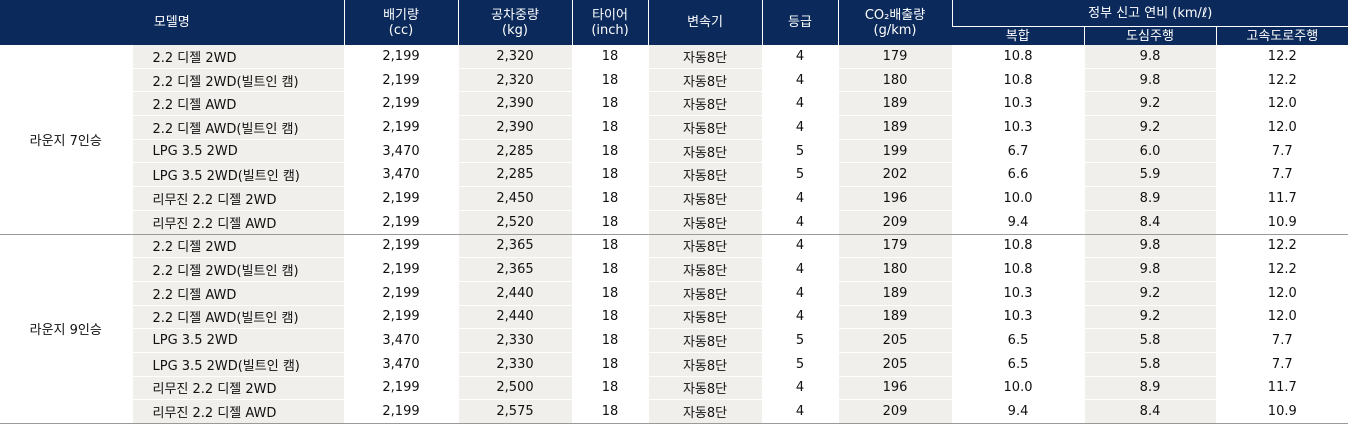 The width and height of the screenshot is (1348, 426). I want to click on cell-combined: 10.0, so click(1018, 198).